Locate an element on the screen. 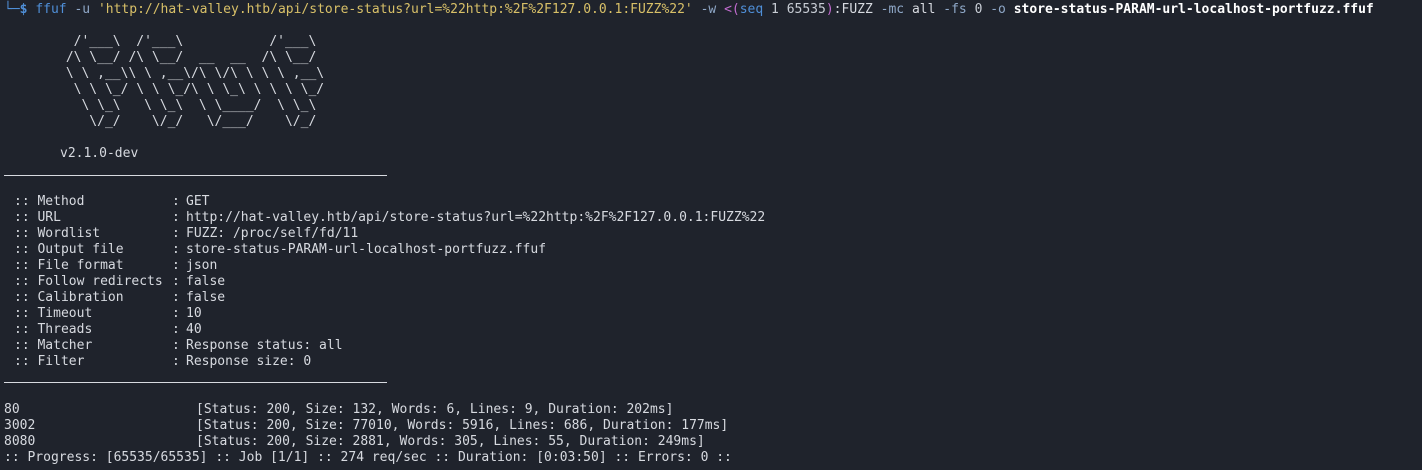 The height and width of the screenshot is (470, 1422). result-port: 3002 is located at coordinates (20, 425).